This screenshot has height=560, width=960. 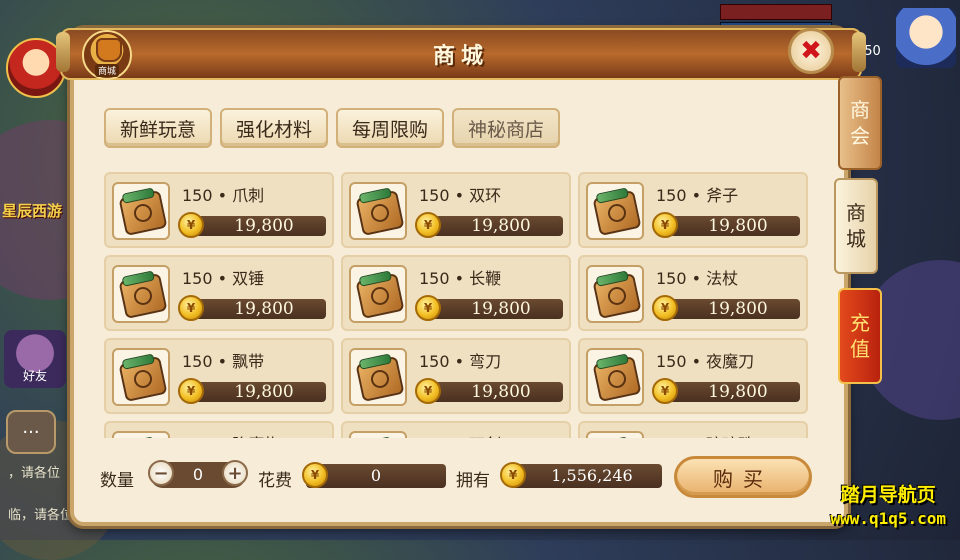 I want to click on close-icon: ✖, so click(x=811, y=51).